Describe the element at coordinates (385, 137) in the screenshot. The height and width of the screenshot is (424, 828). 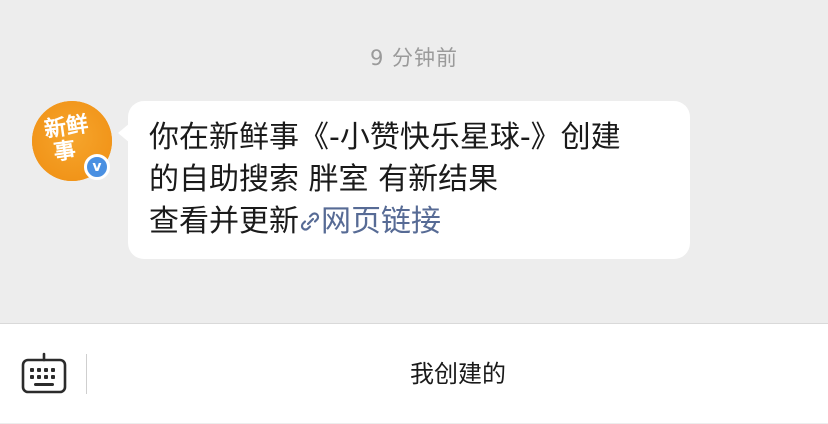
I see `message-line-1: 你在新鲜事《-小赞快乐星球-》创建` at that location.